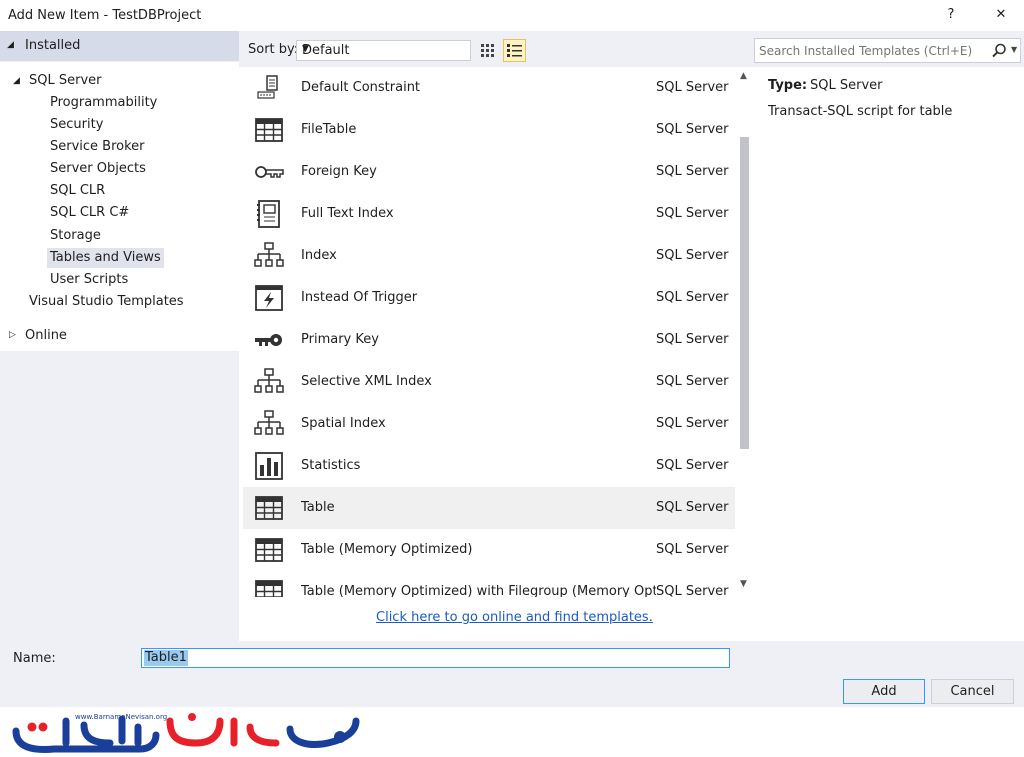 The height and width of the screenshot is (757, 1024). Describe the element at coordinates (366, 381) in the screenshot. I see `template-name: Selective XML Index` at that location.